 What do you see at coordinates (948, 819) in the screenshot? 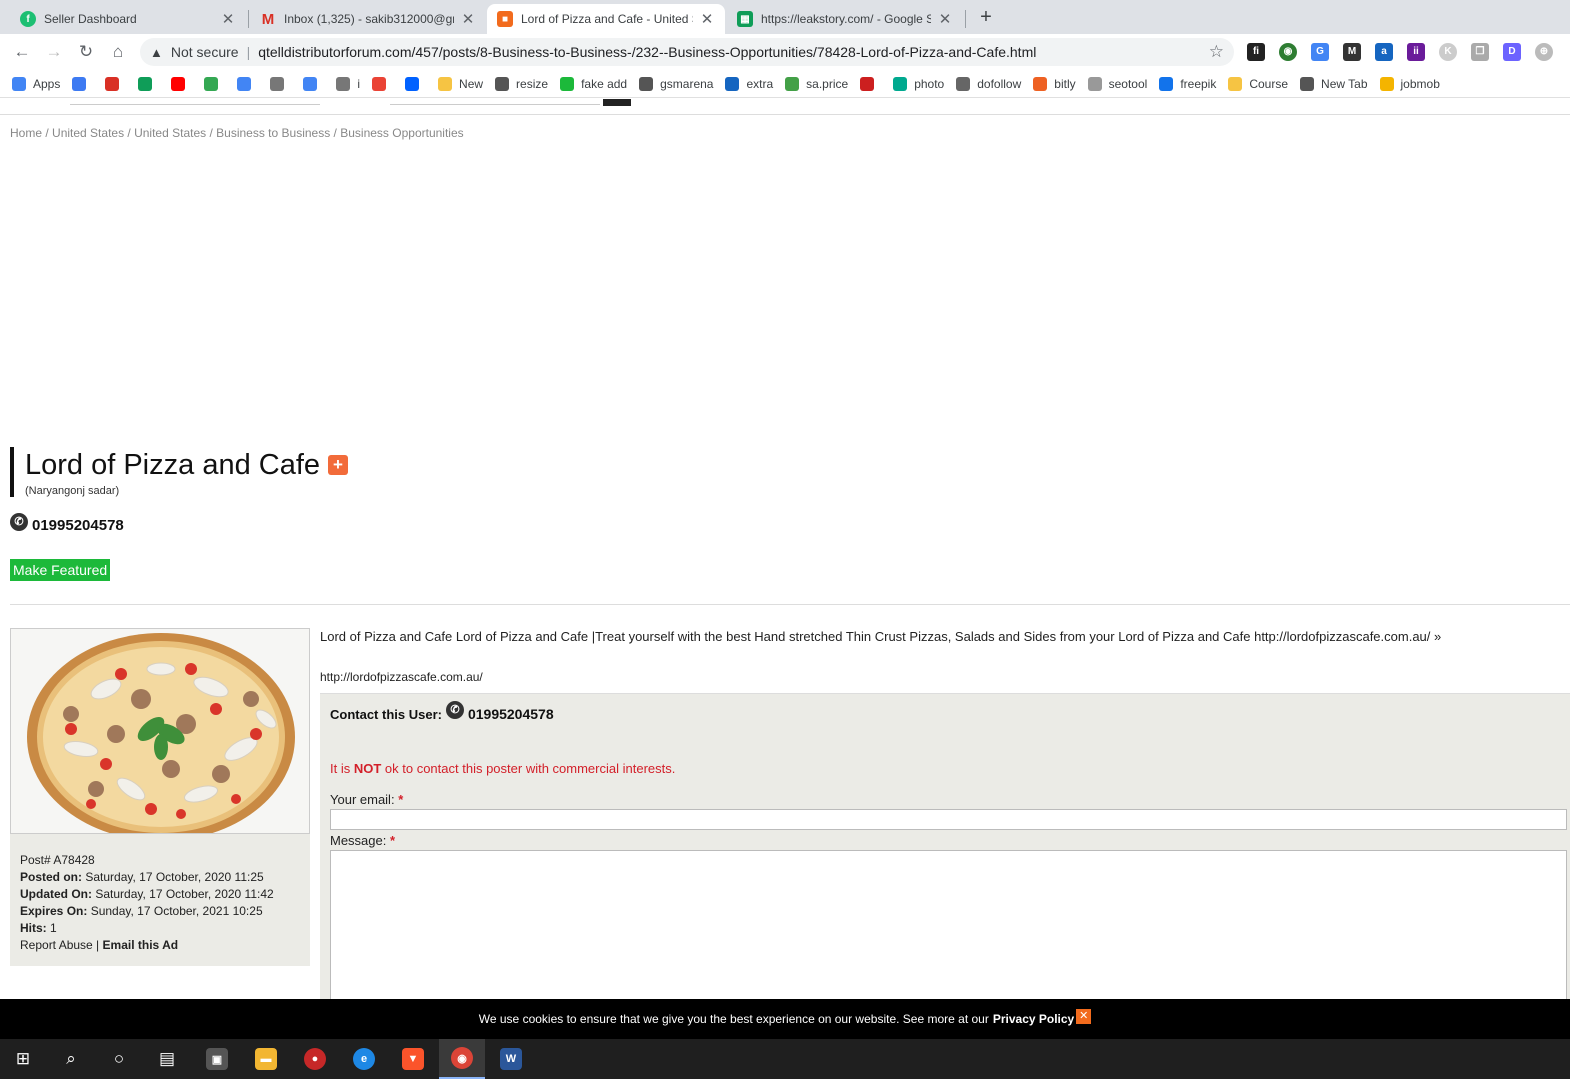
I see `email-field` at bounding box center [948, 819].